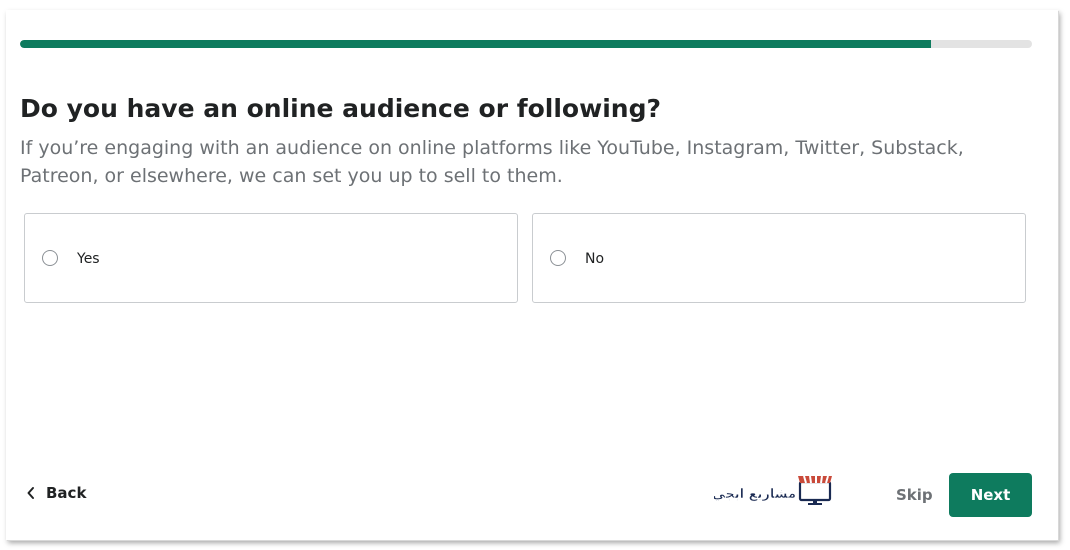 The image size is (1070, 550). Describe the element at coordinates (815, 490) in the screenshot. I see `storefront-monitor-icon` at that location.